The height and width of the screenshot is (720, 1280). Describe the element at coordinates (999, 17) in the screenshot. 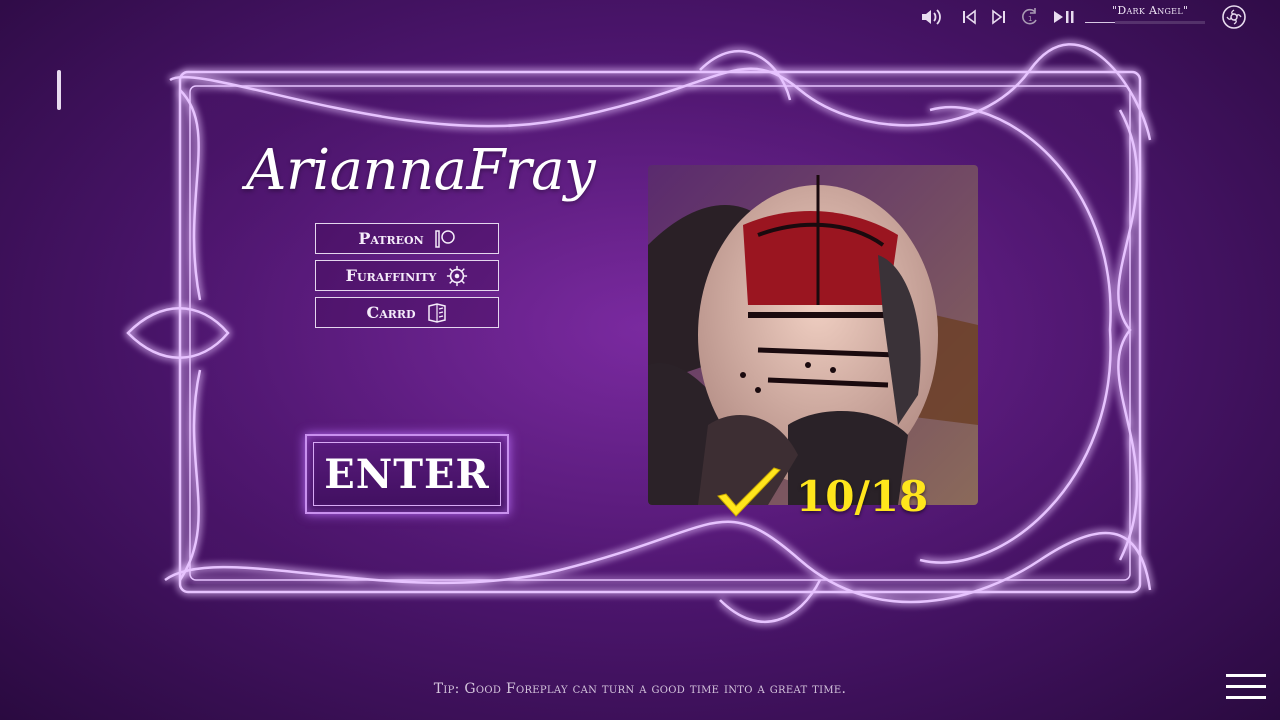

I see `next-track-icon` at that location.